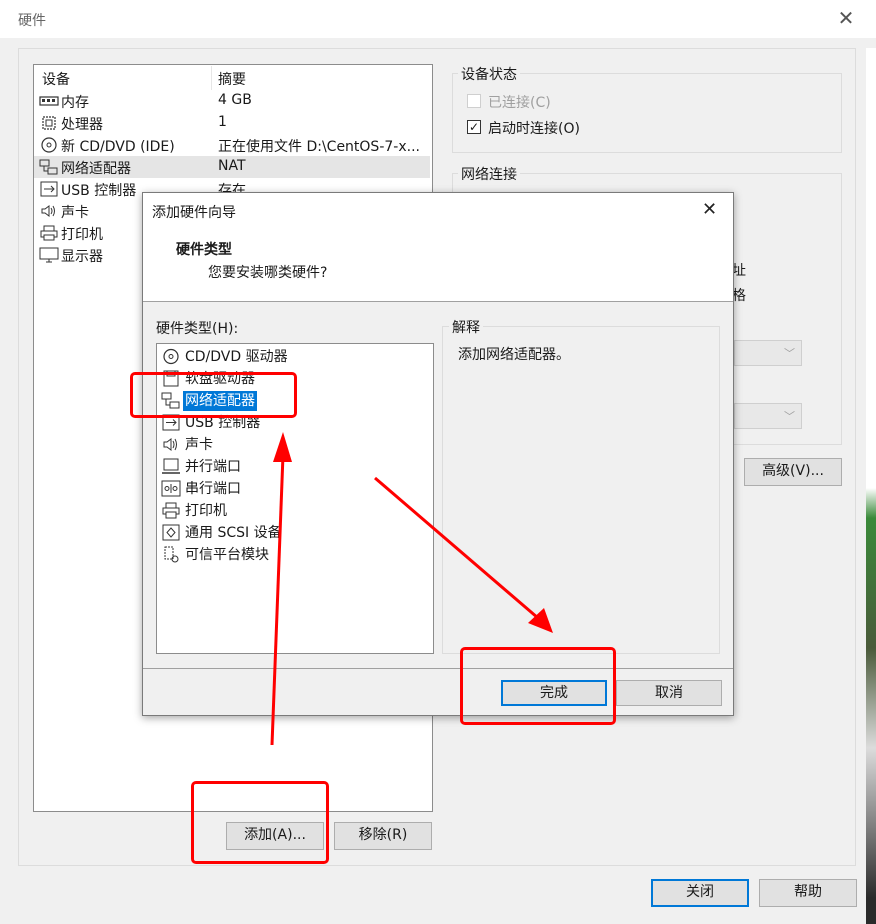 The height and width of the screenshot is (924, 876). Describe the element at coordinates (277, 600) in the screenshot. I see `annotation-arrow-up` at that location.